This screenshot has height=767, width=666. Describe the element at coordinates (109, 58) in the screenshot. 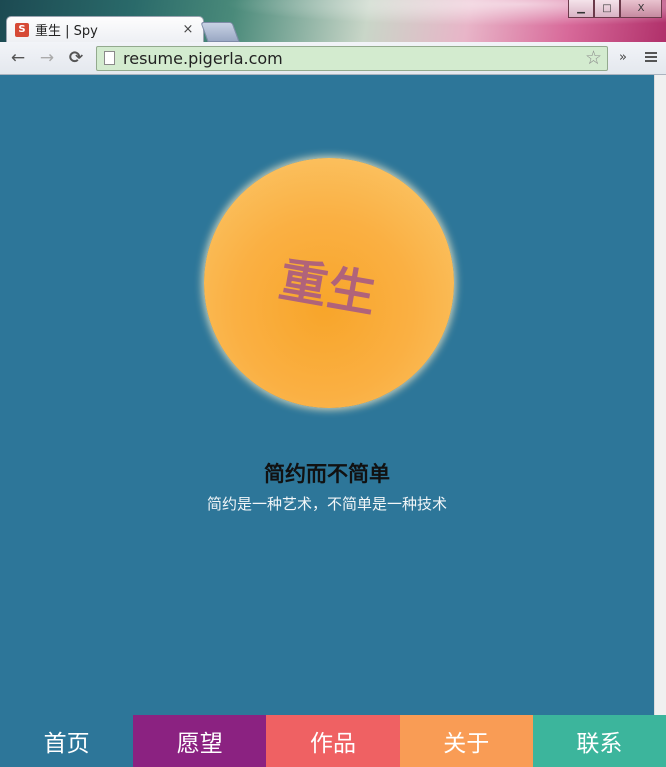

I see `page-icon` at that location.